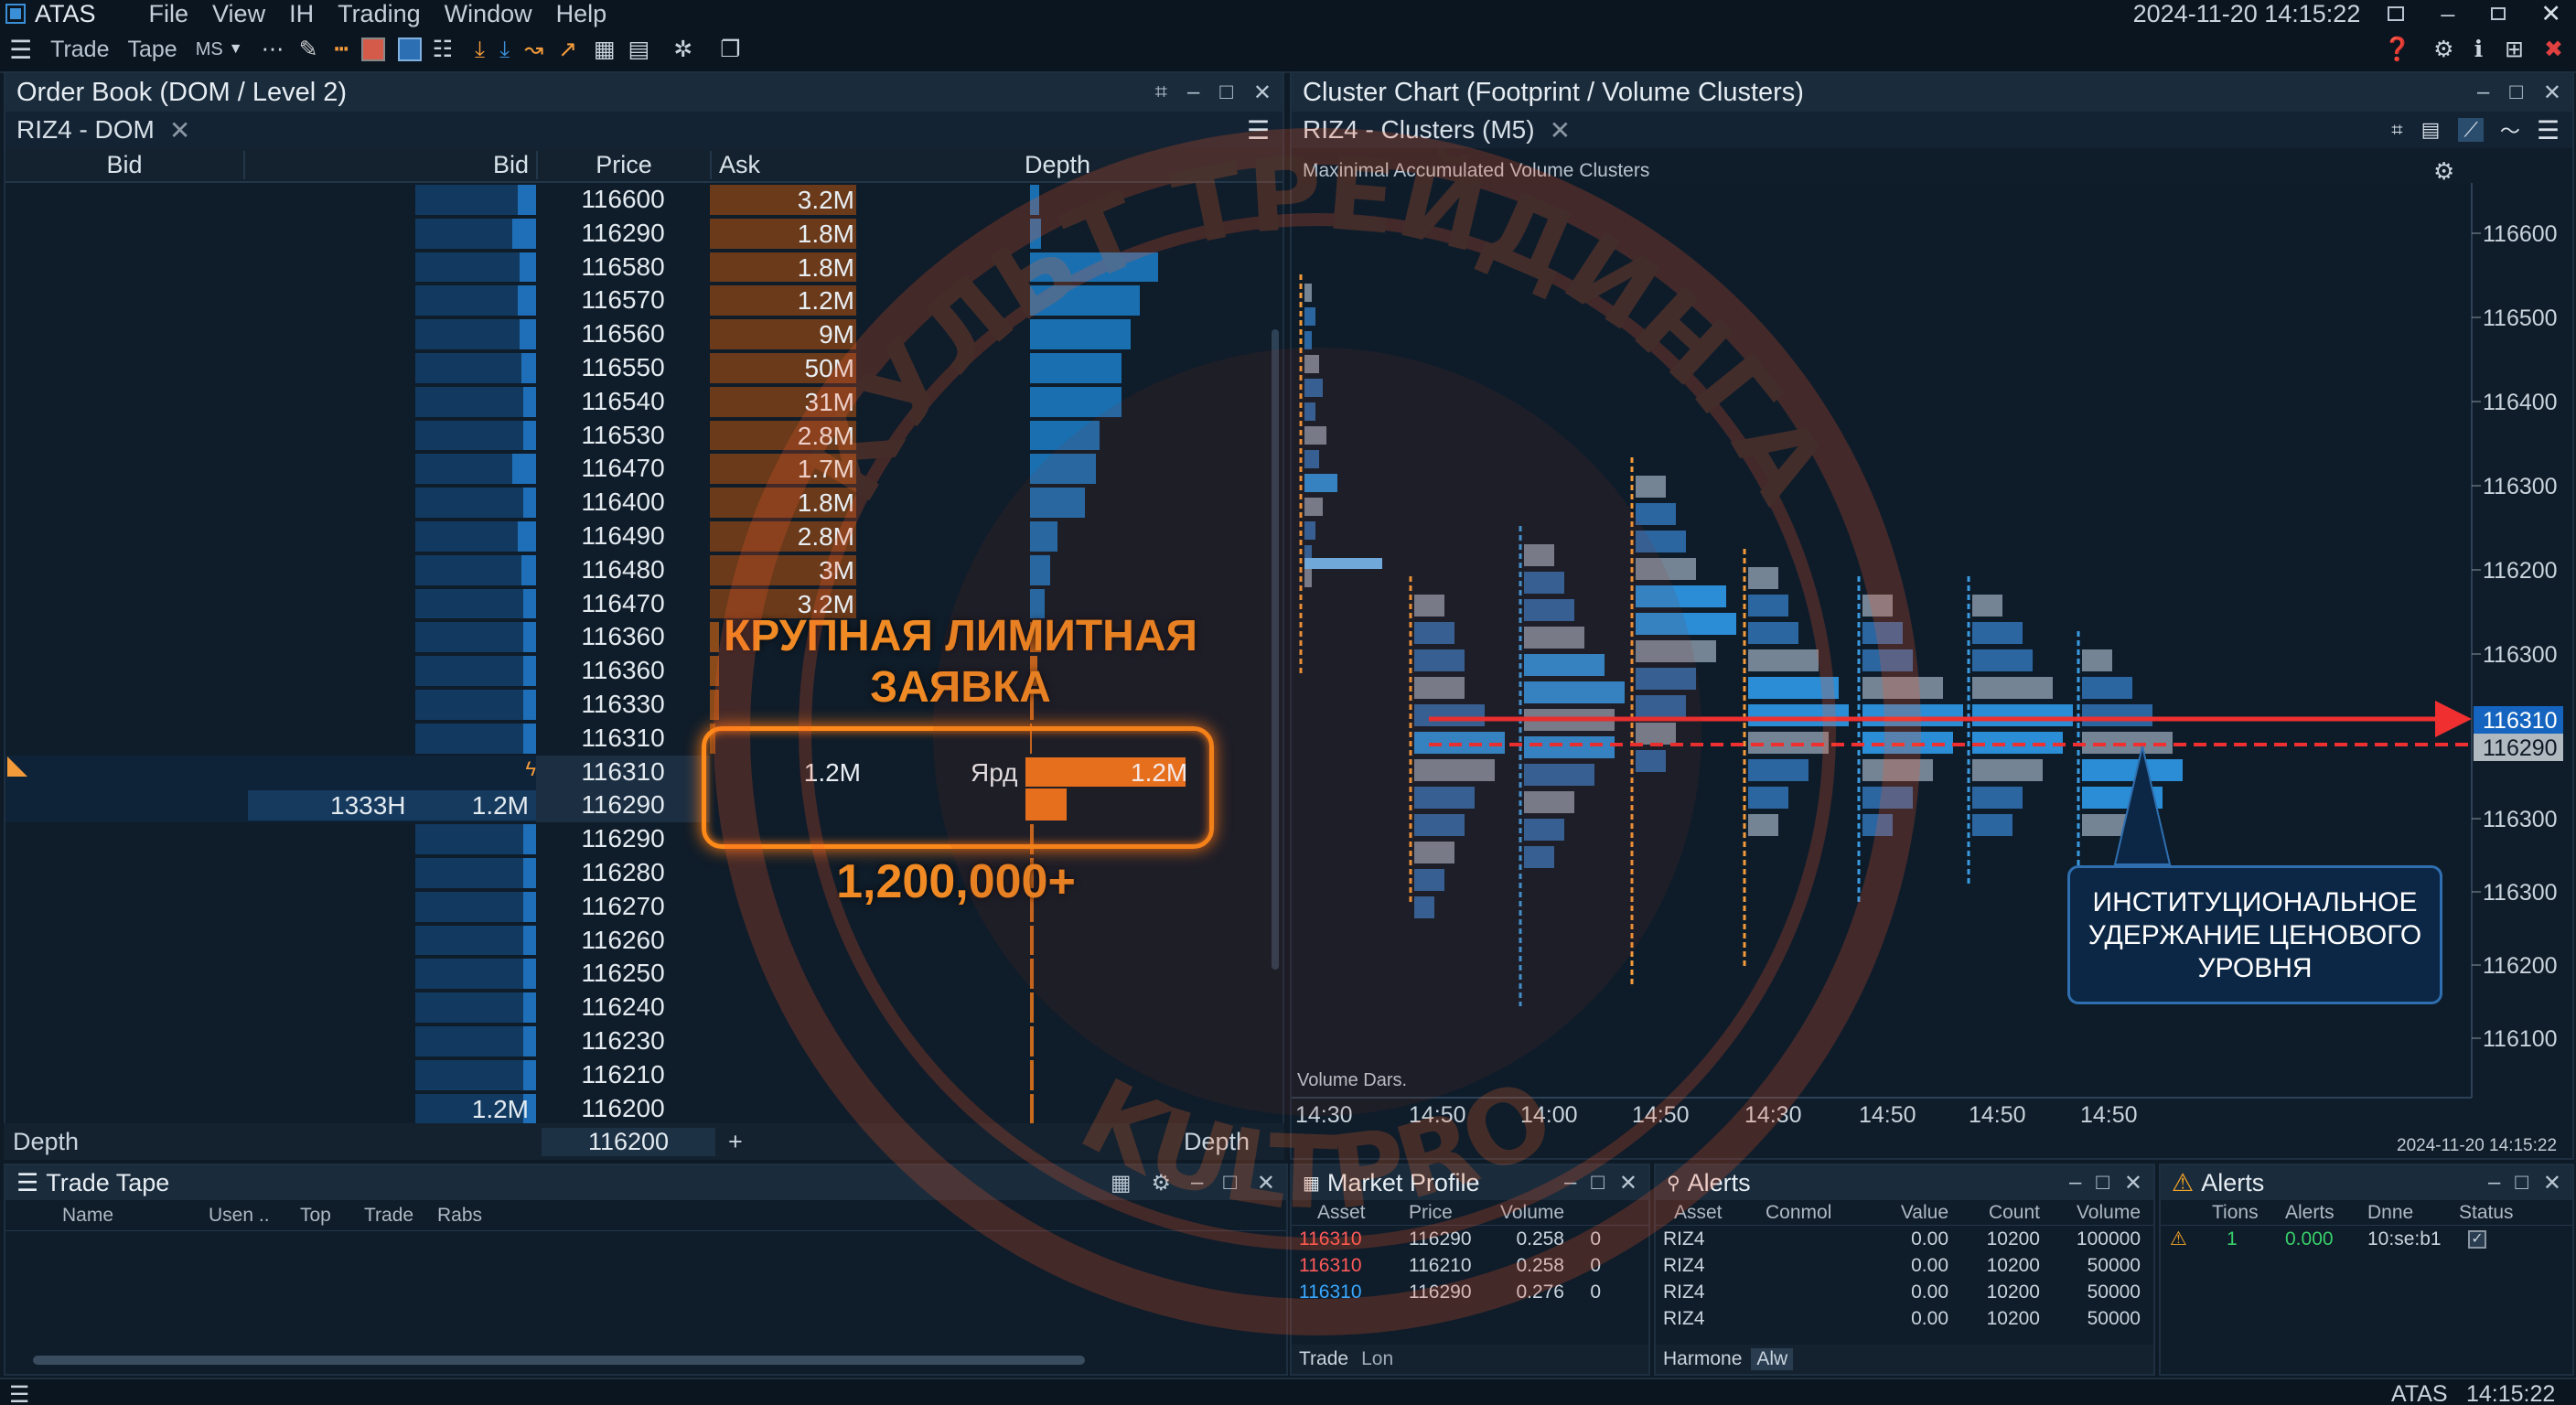  I want to click on cluster-tab-close-icon: ✕, so click(1560, 130).